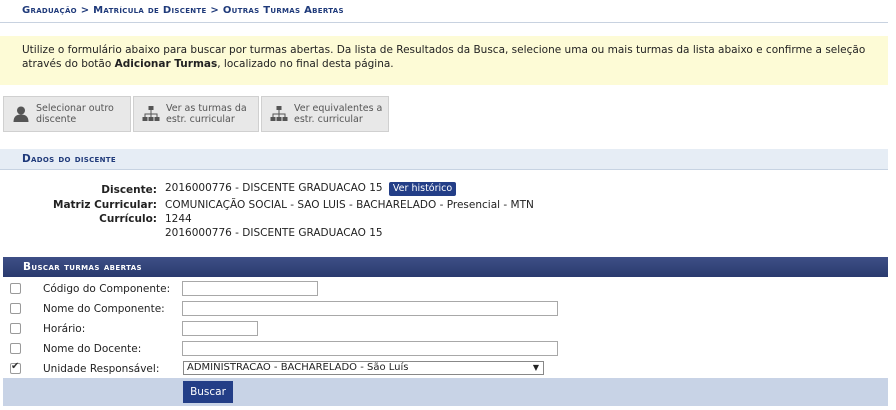 Image resolution: width=896 pixels, height=410 pixels. I want to click on user-icon, so click(21, 114).